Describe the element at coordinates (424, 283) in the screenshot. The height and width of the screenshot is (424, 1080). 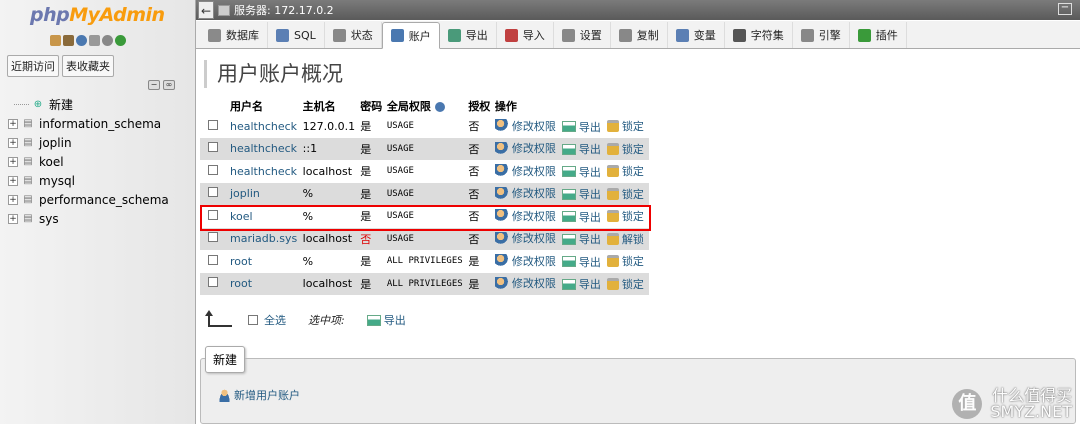
I see `table-row: root localhost 是 ALL PRIVILEGES 是修改权限 导出 锁定` at that location.